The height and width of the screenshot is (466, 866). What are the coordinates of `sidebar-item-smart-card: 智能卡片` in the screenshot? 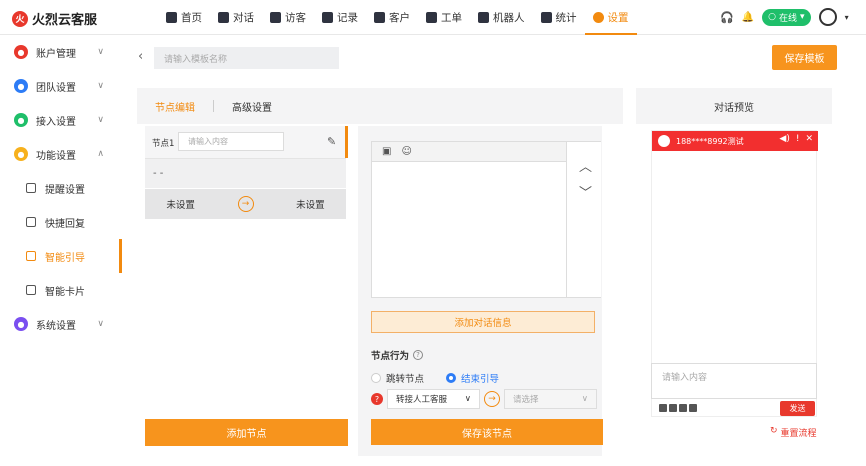 It's located at (61, 290).